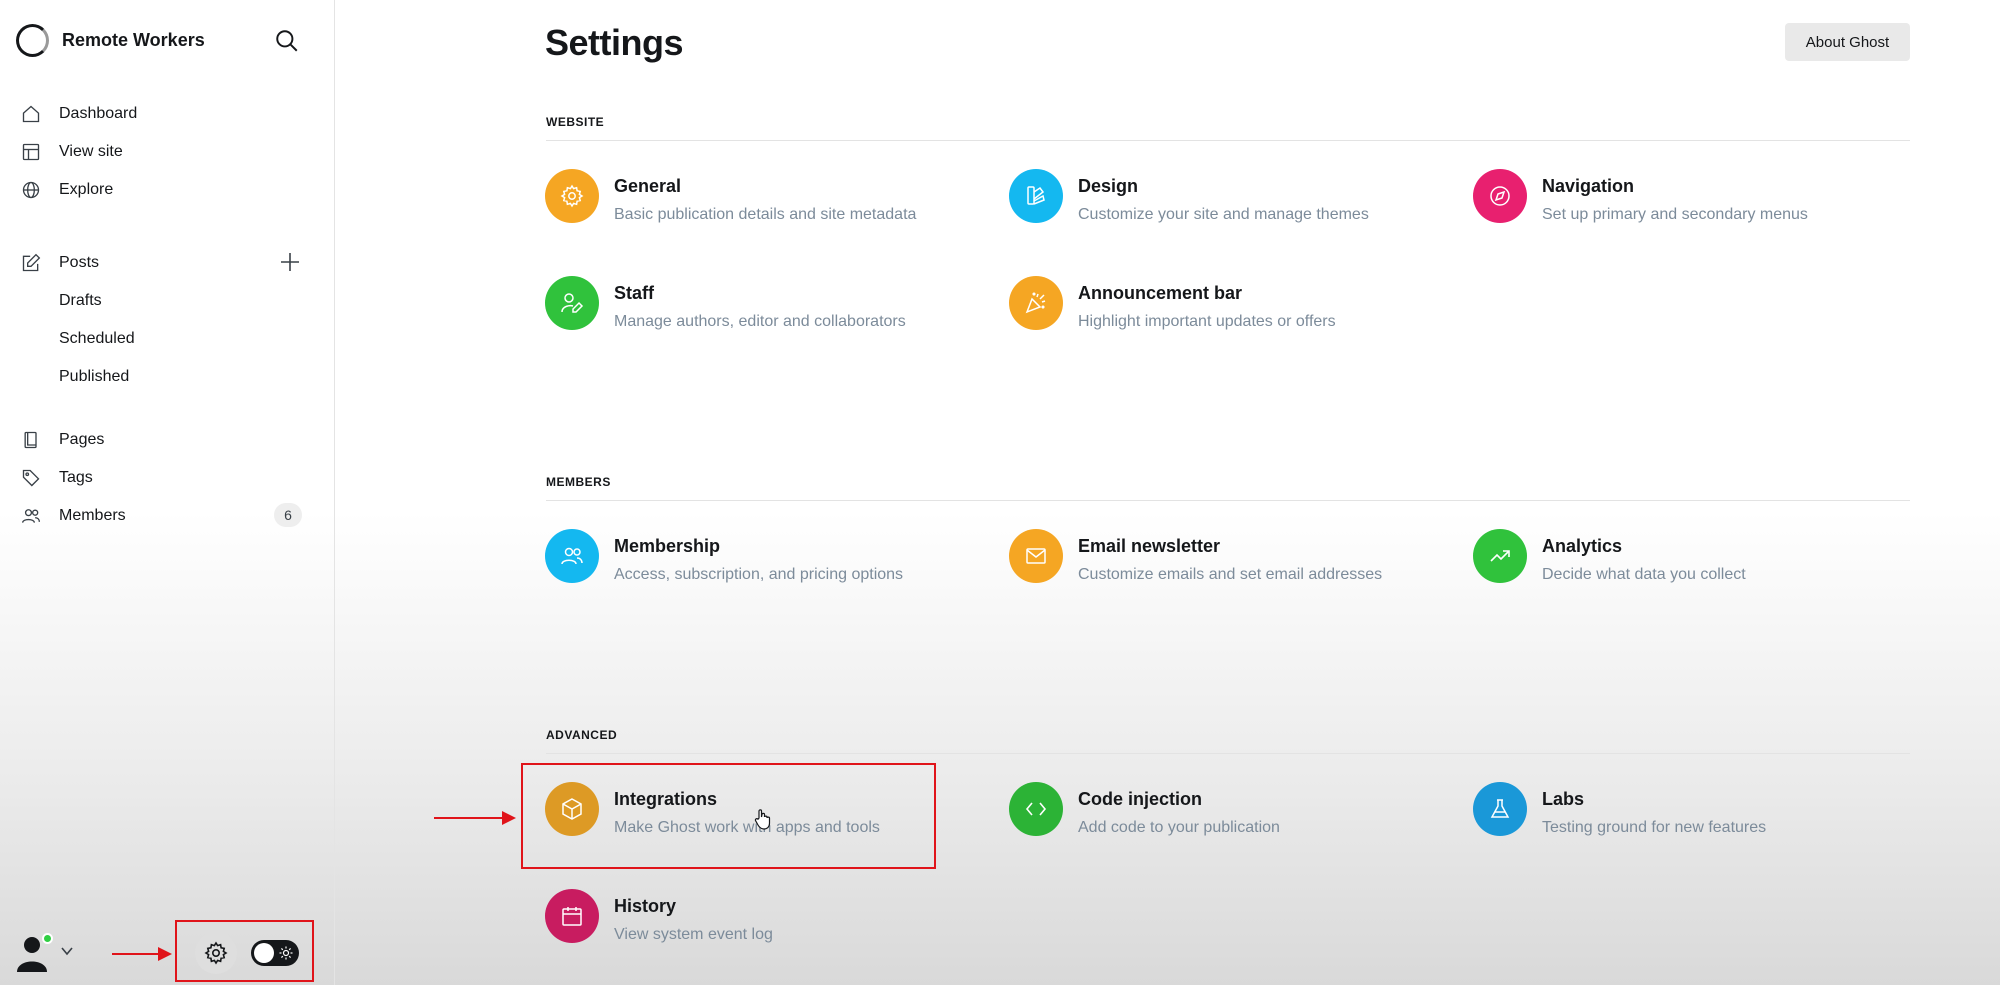 The image size is (2000, 985). Describe the element at coordinates (634, 293) in the screenshot. I see `setting-title: Staff` at that location.